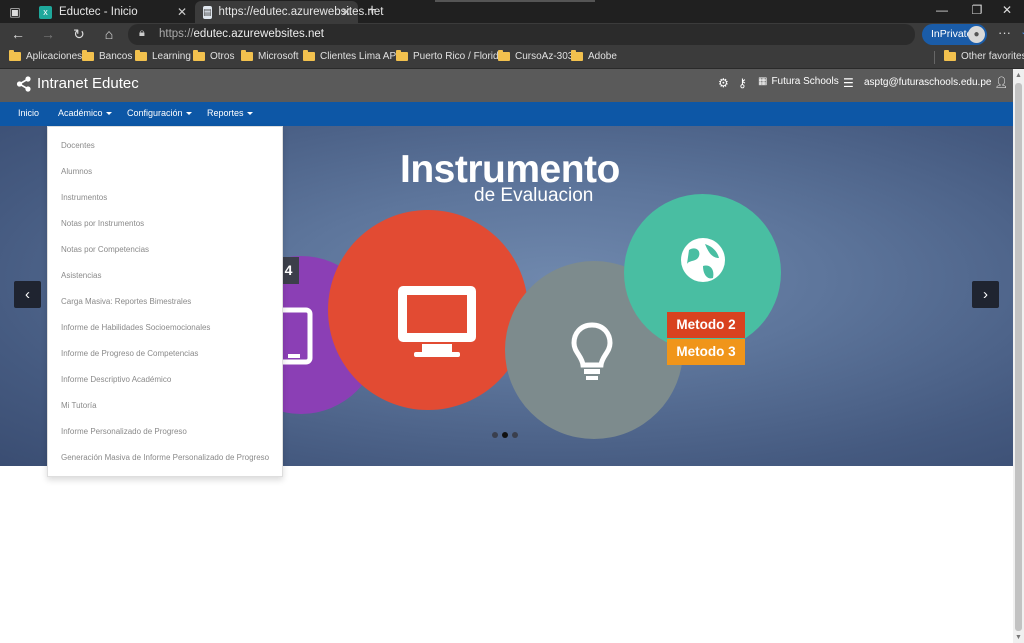 This screenshot has height=643, width=1024. What do you see at coordinates (934, 57) in the screenshot?
I see `bookmark-separator` at bounding box center [934, 57].